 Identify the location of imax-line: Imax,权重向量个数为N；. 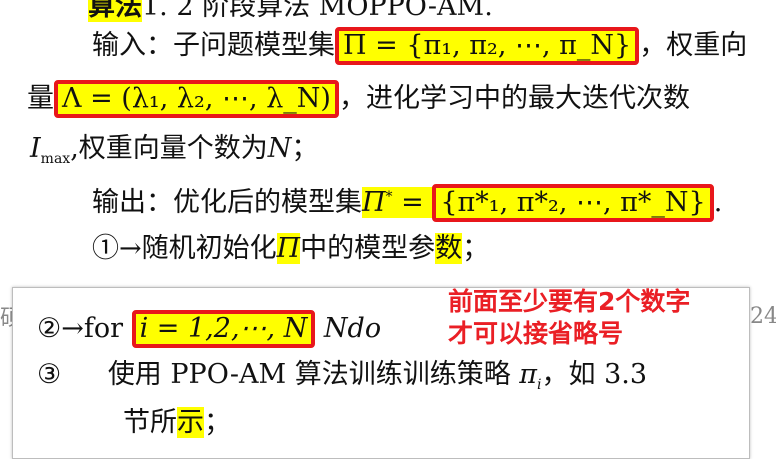
(174, 150).